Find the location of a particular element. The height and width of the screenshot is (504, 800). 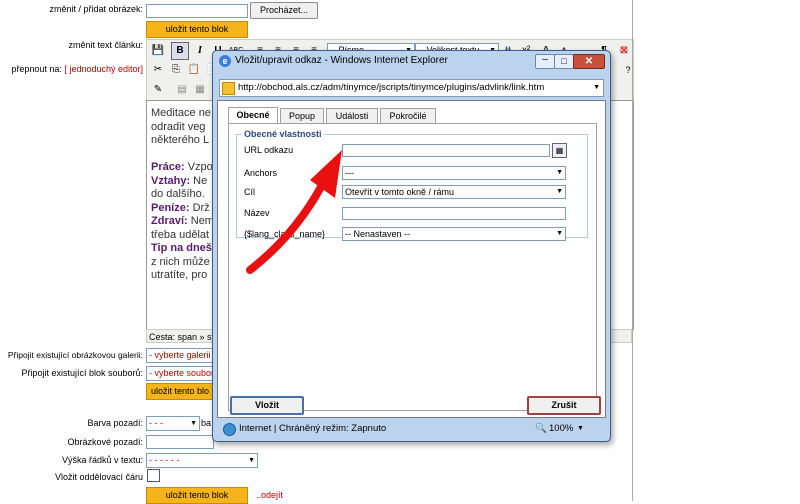

label-attach-files: Připojit existující blok souborů: is located at coordinates (82, 373).